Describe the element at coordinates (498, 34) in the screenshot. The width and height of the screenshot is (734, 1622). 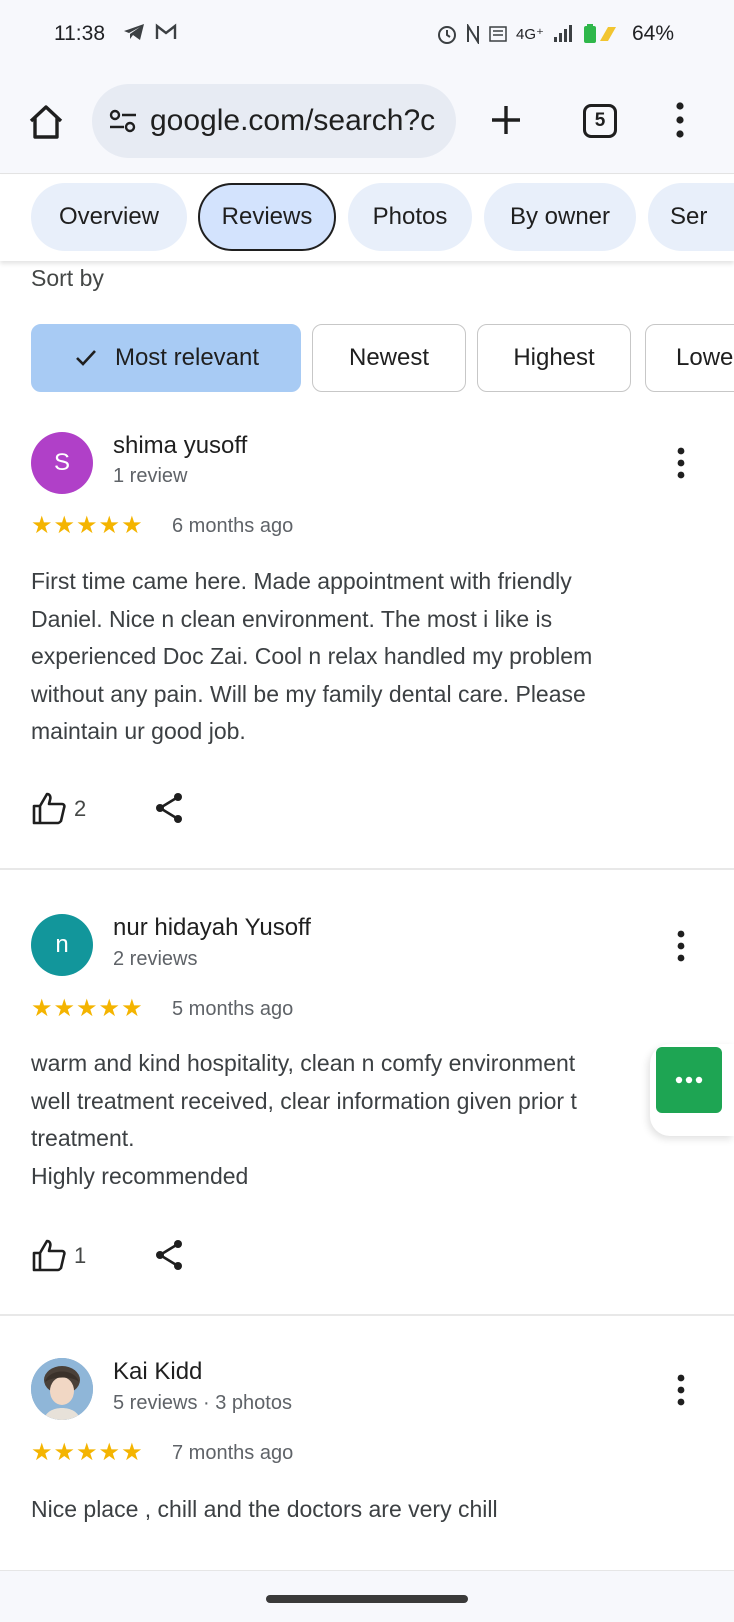
I see `volte-icon` at that location.